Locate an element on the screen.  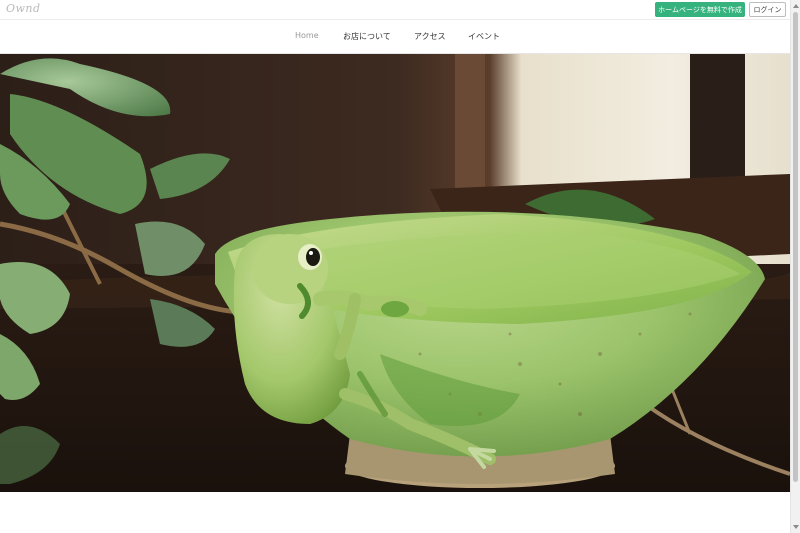
create-homepage-button: ホームページを無料で作成 is located at coordinates (700, 9).